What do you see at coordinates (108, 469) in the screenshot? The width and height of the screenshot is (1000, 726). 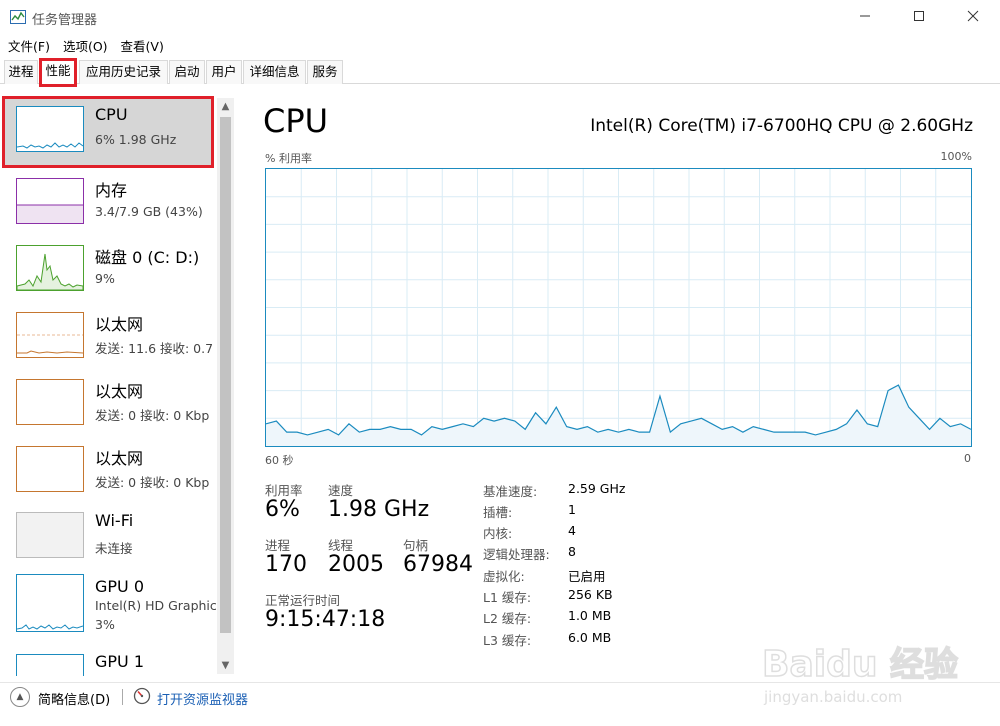 I see `resource-ethernet-3: 以太网 发送: 0 接收: 0 Kbp` at bounding box center [108, 469].